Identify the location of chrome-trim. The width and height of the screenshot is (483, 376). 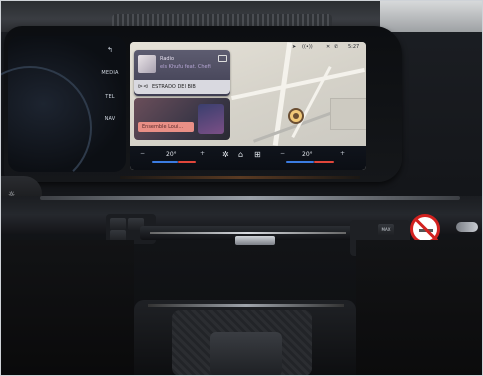
(250, 198).